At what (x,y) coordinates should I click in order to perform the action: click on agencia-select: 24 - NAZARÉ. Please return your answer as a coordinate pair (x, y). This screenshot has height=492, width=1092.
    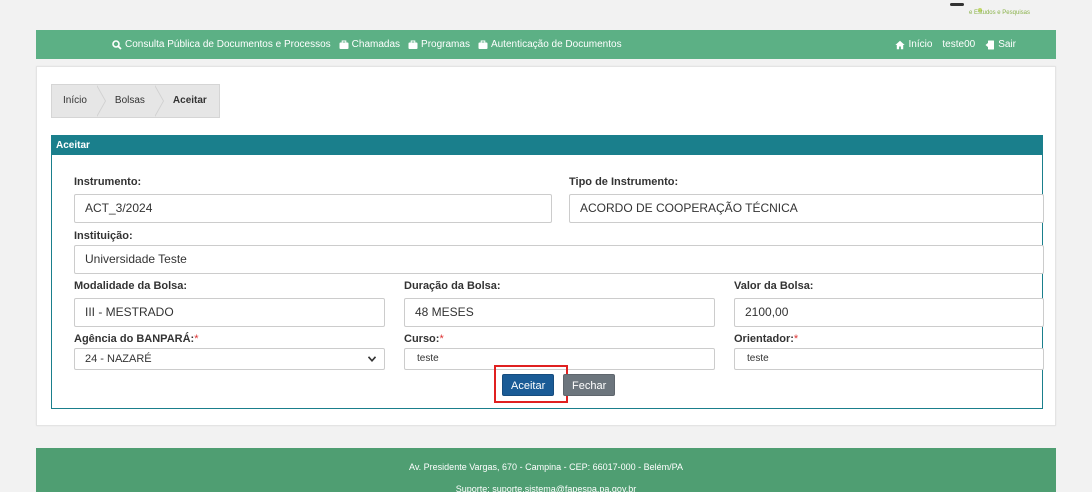
    Looking at the image, I should click on (229, 359).